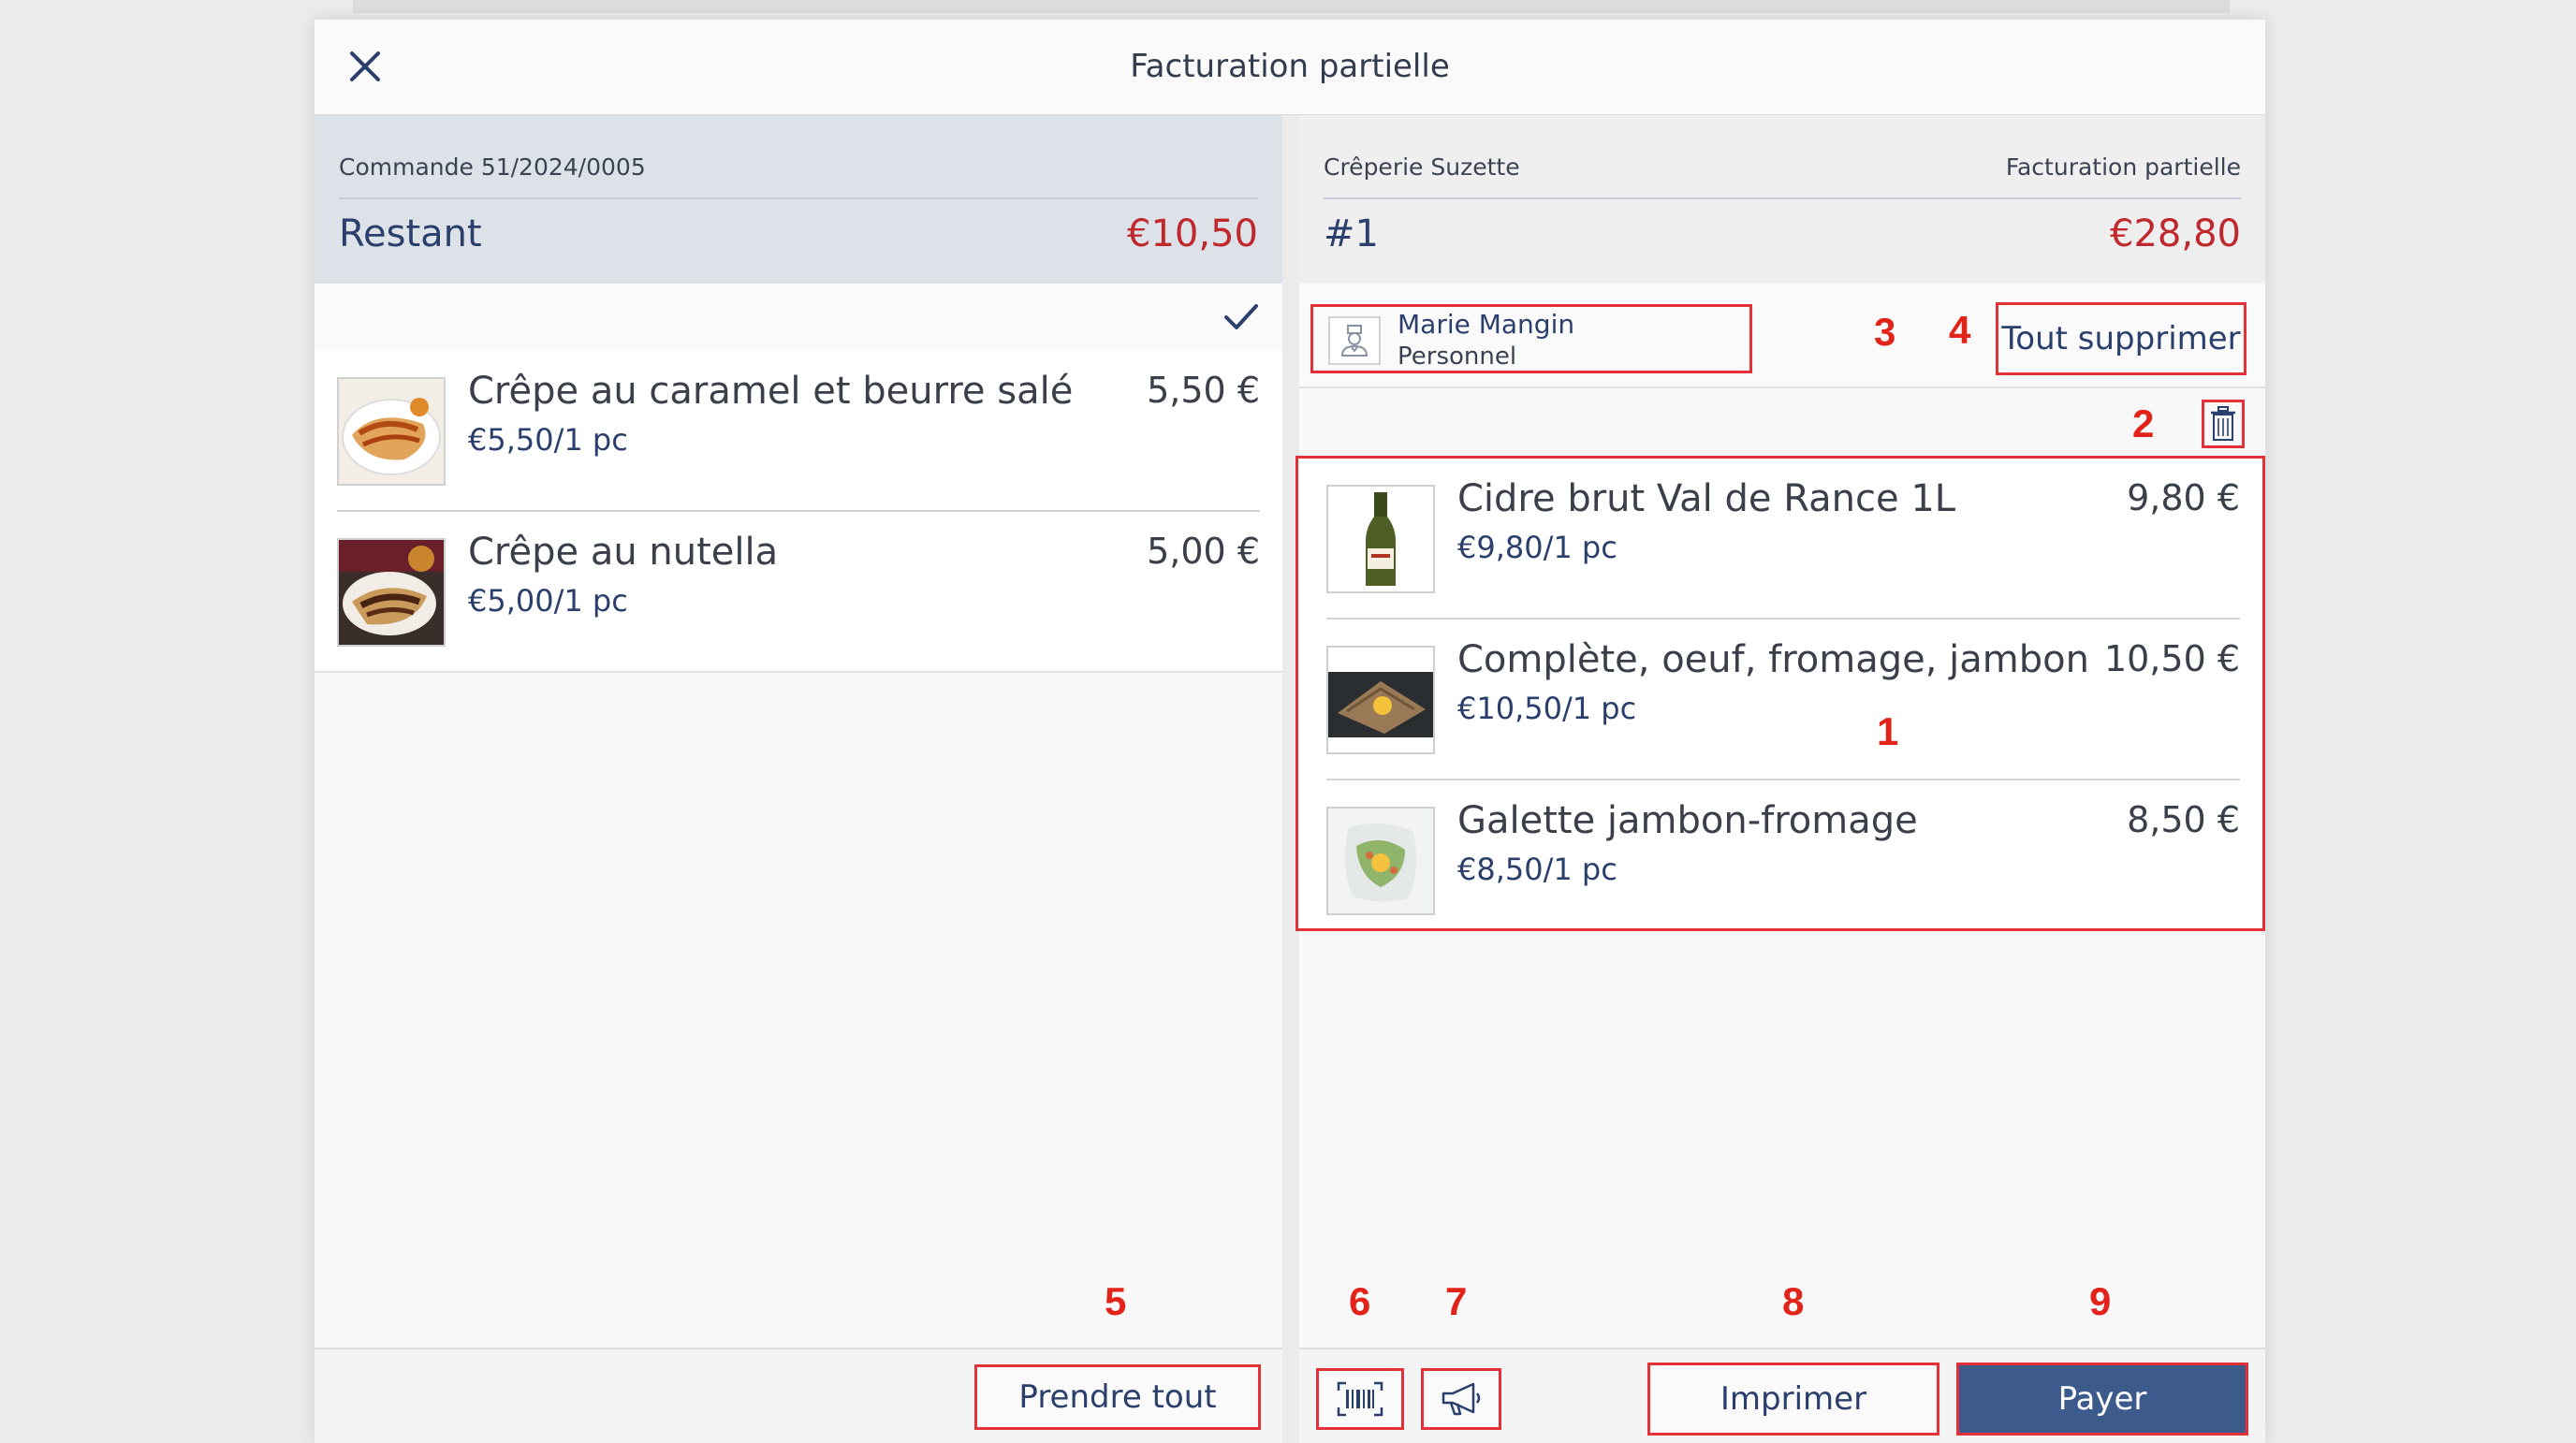 The width and height of the screenshot is (2576, 1443). Describe the element at coordinates (391, 592) in the screenshot. I see `crepe-nutella-photo` at that location.